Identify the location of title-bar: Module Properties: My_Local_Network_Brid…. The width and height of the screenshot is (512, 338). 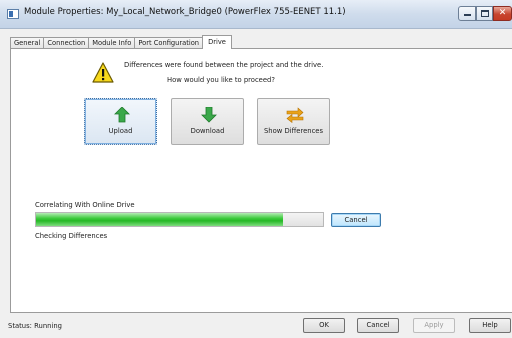
(256, 14).